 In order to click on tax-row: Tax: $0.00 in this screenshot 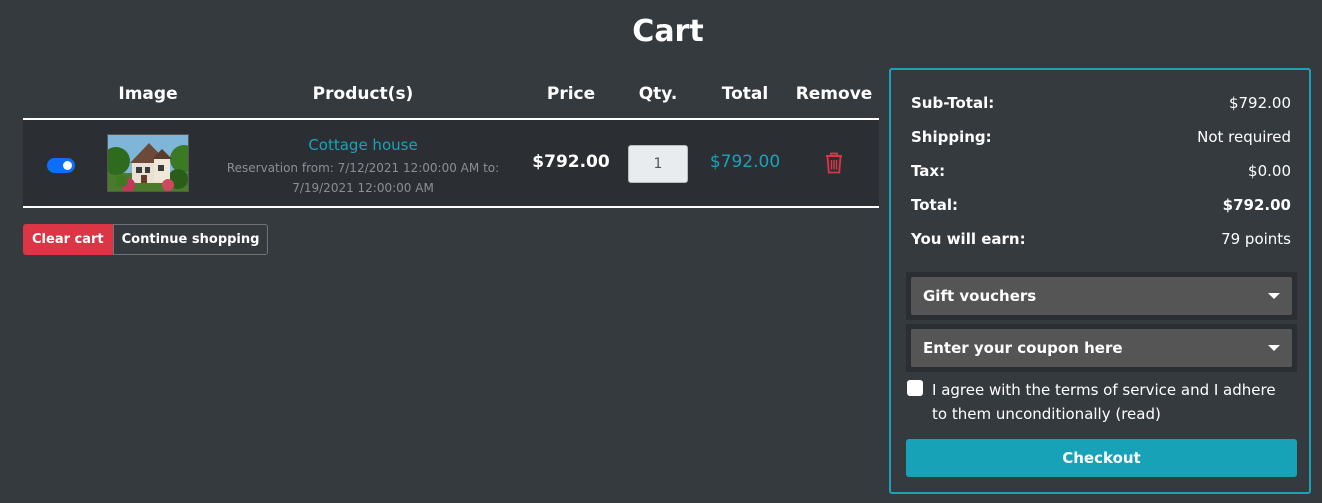, I will do `click(1101, 174)`.